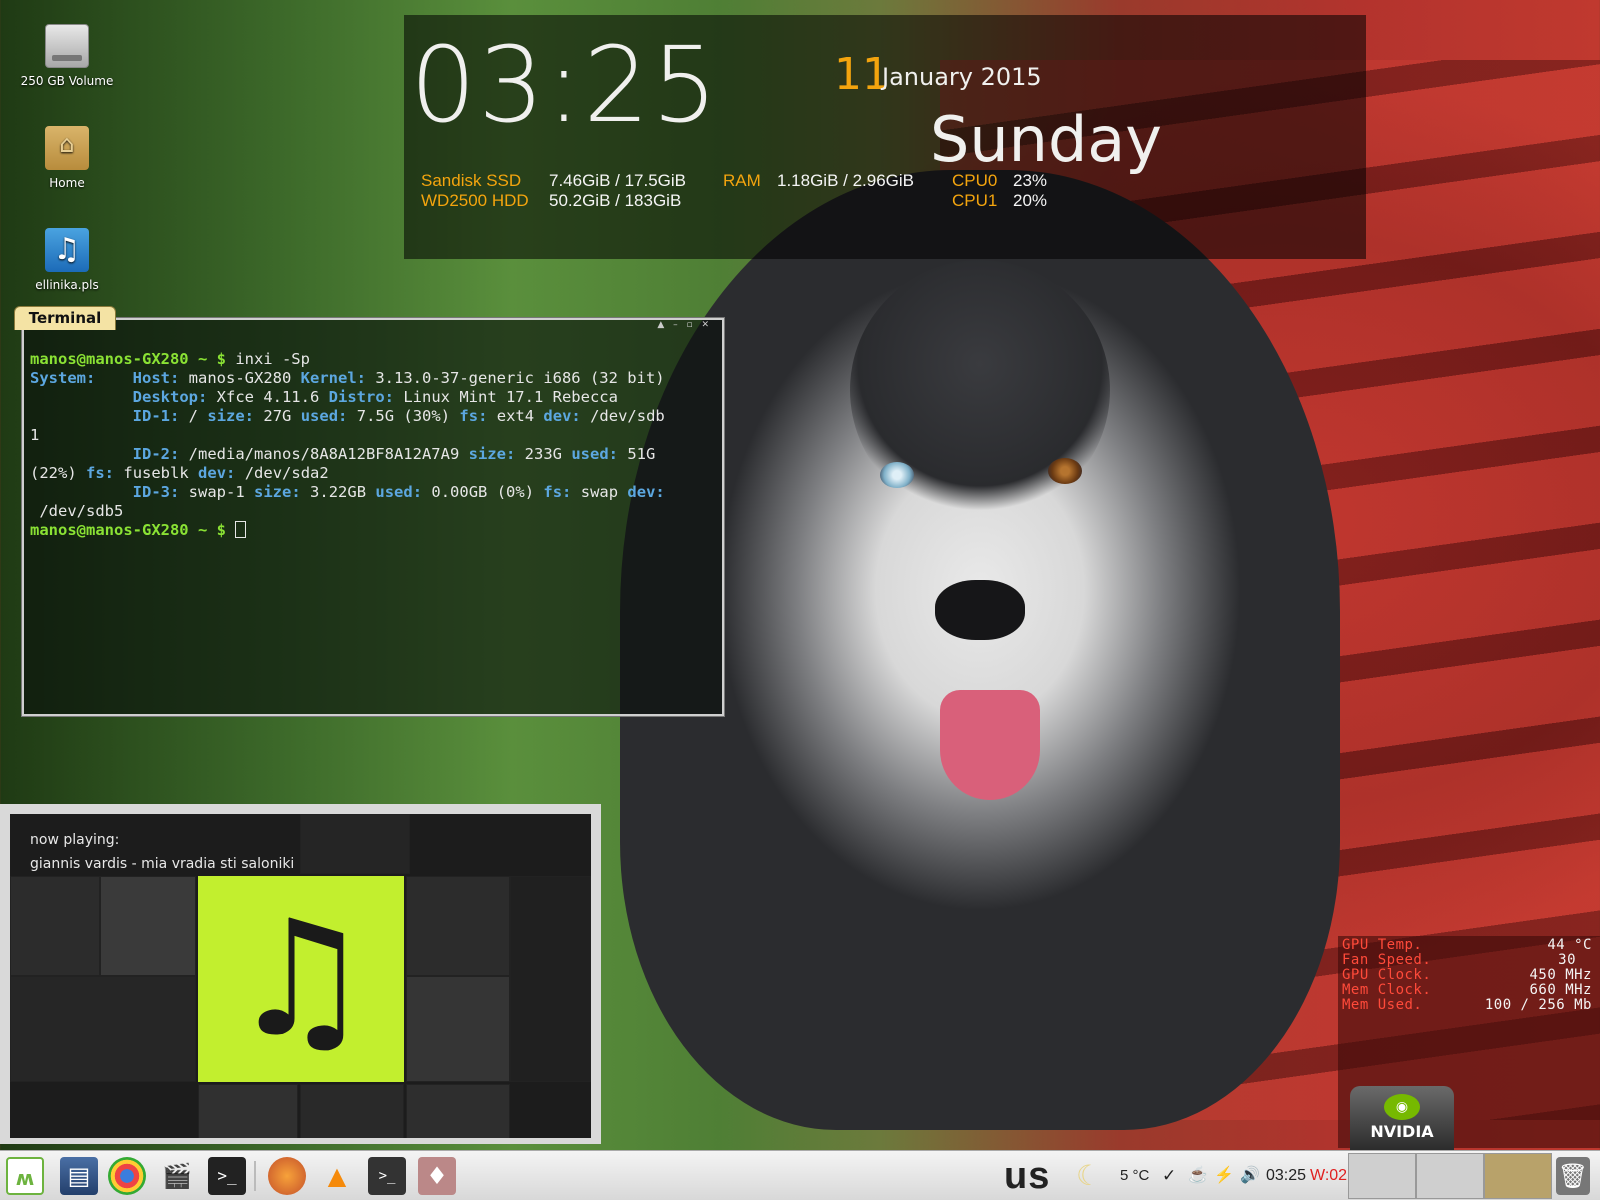 The height and width of the screenshot is (1200, 1600). I want to click on terminal-icon: >_, so click(227, 1176).